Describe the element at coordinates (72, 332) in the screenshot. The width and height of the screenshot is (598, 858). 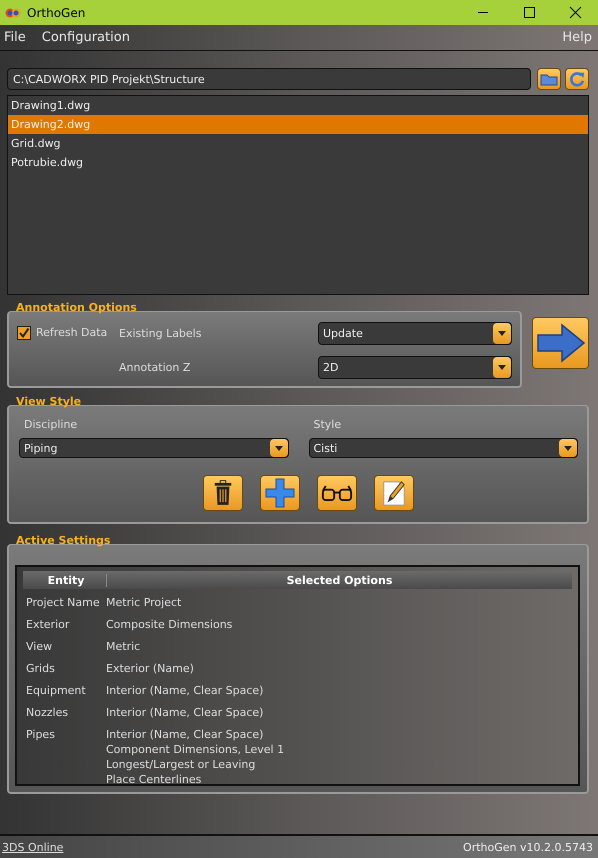
I see `checkbox-label: Refresh Data` at that location.